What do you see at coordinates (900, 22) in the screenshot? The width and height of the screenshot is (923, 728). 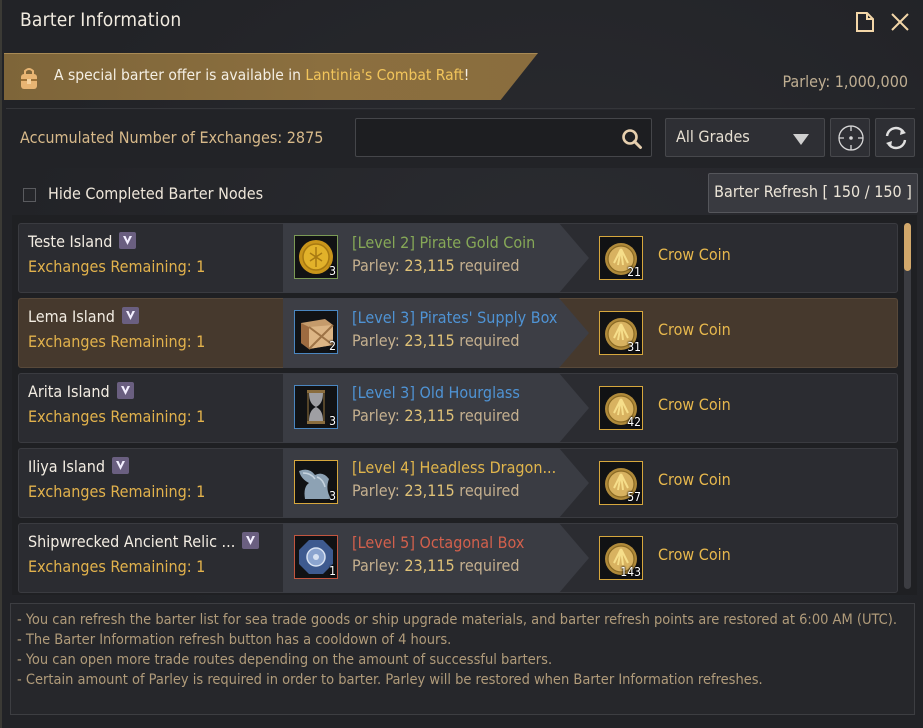 I see `close-icon` at bounding box center [900, 22].